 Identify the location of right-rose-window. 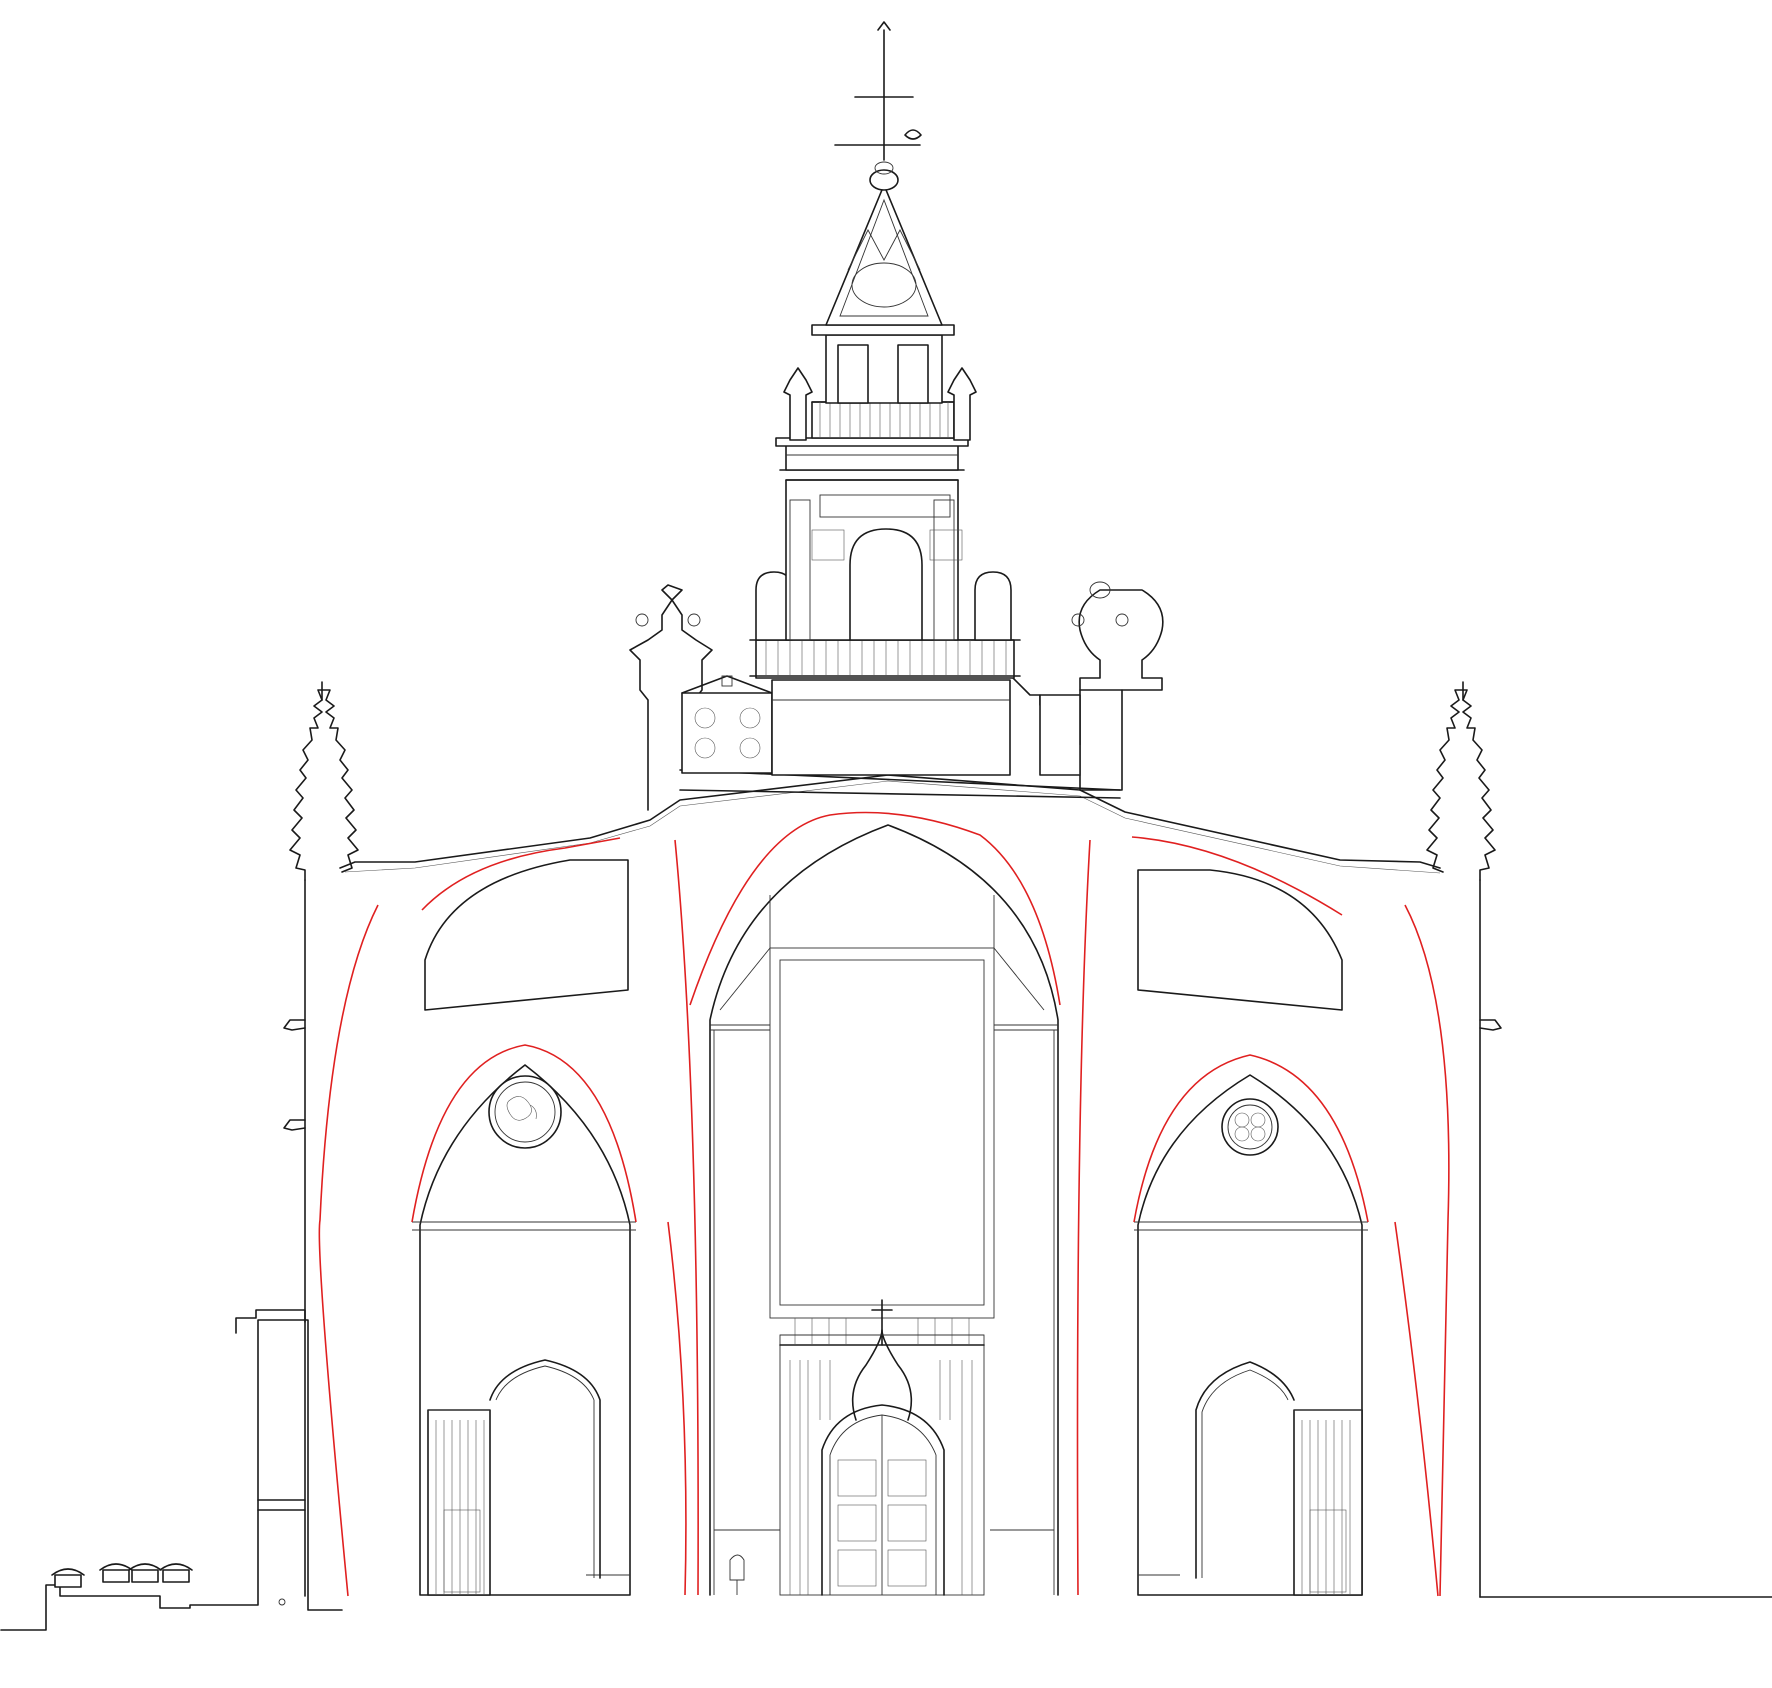
(1250, 1127).